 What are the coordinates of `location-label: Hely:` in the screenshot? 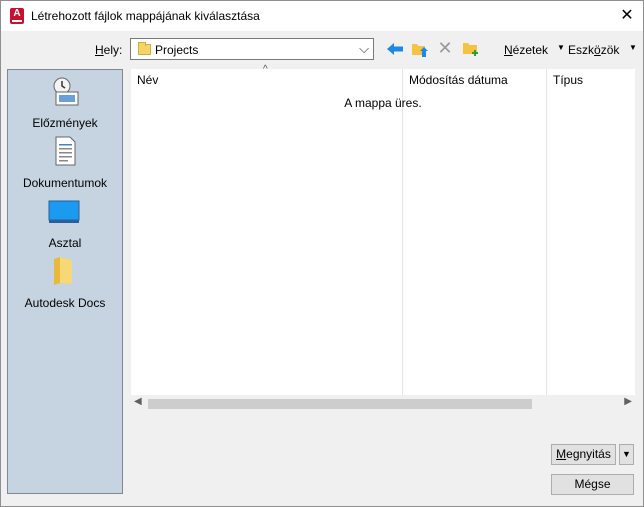 It's located at (109, 50).